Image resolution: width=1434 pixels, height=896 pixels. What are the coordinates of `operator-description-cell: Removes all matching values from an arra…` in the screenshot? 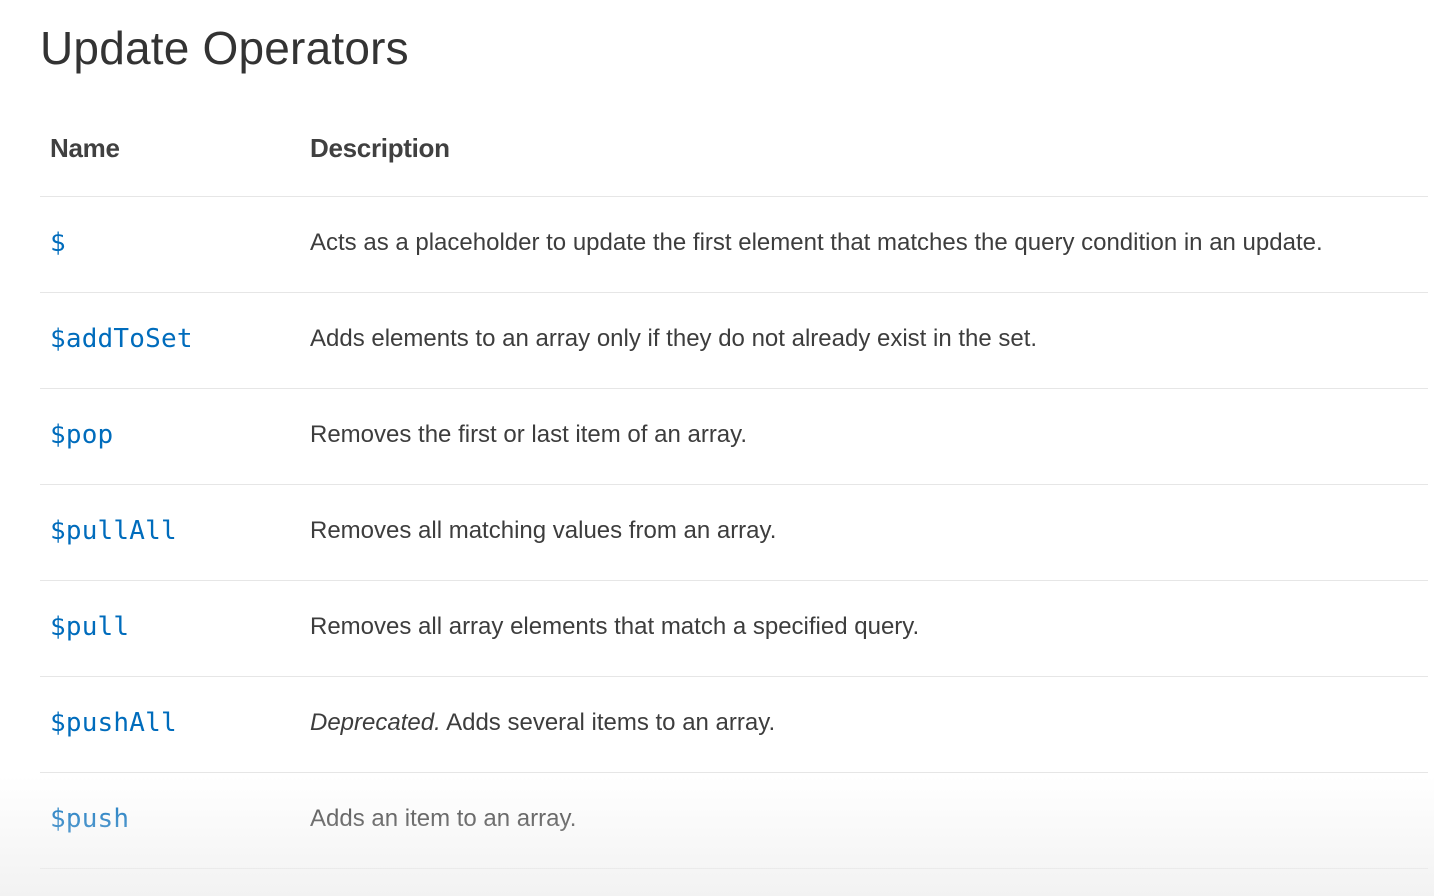 It's located at (864, 532).